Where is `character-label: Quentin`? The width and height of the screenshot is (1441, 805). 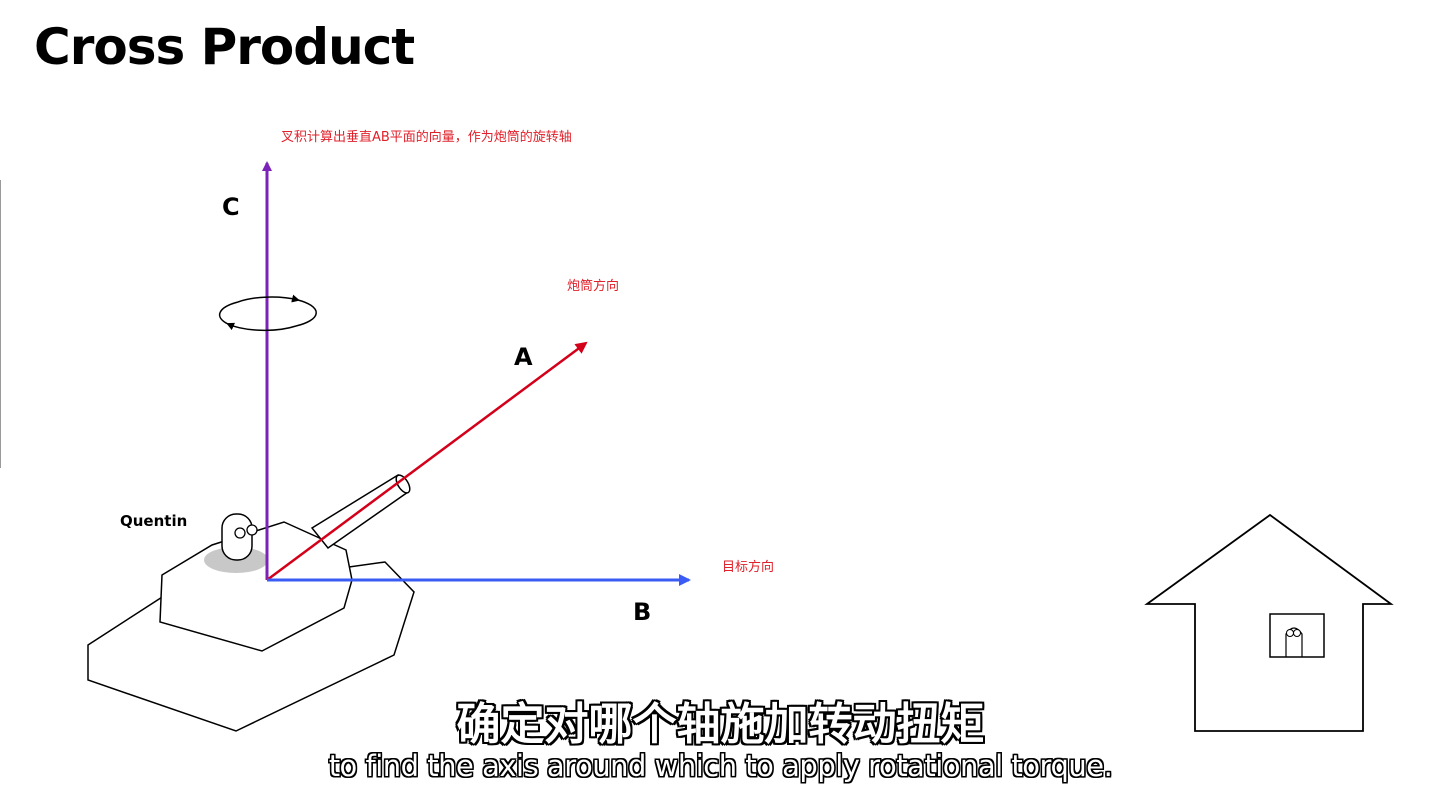 character-label: Quentin is located at coordinates (153, 521).